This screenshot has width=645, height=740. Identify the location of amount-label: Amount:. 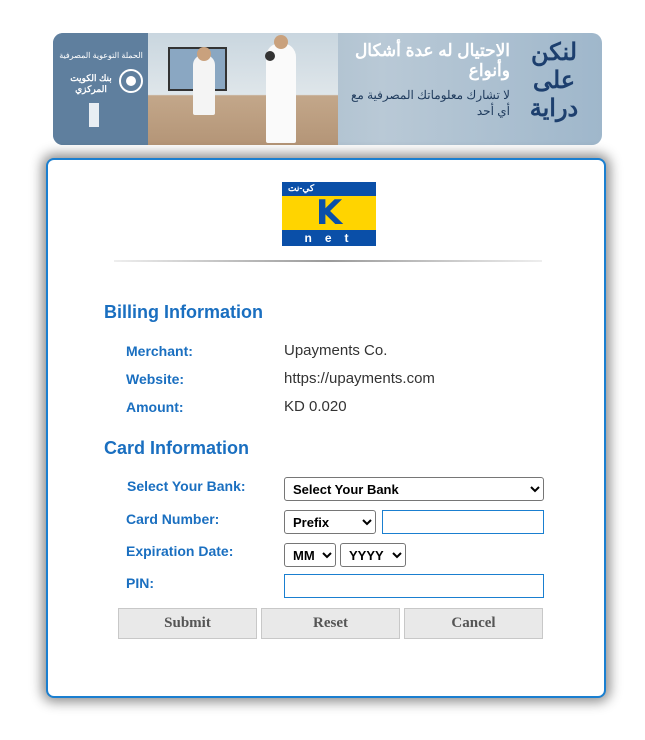
(155, 407).